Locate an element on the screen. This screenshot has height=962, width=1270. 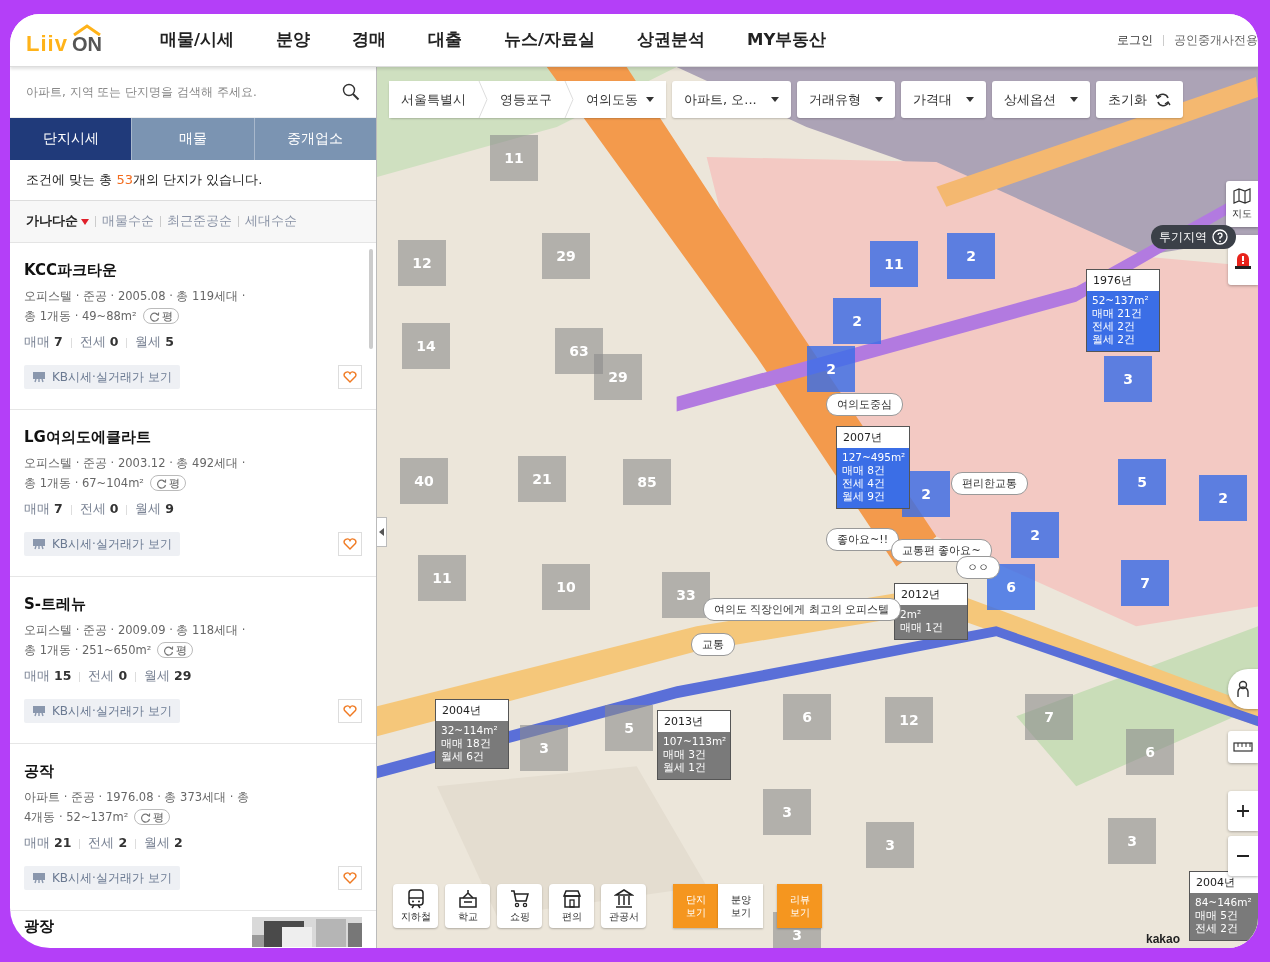
tab: 매물 is located at coordinates (192, 139).